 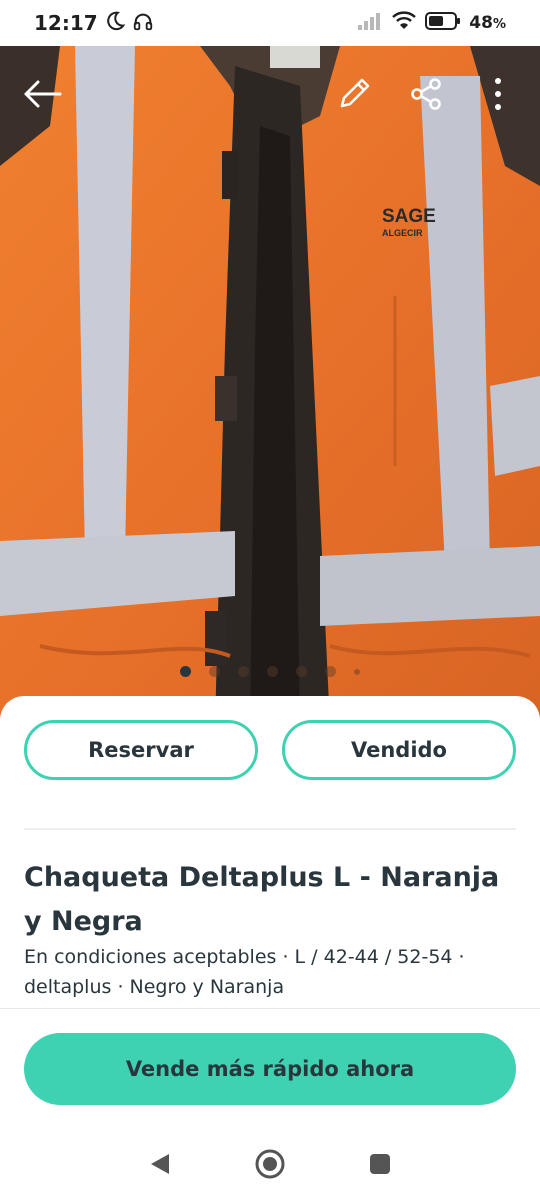 I want to click on arrow-left-icon, so click(x=42, y=94).